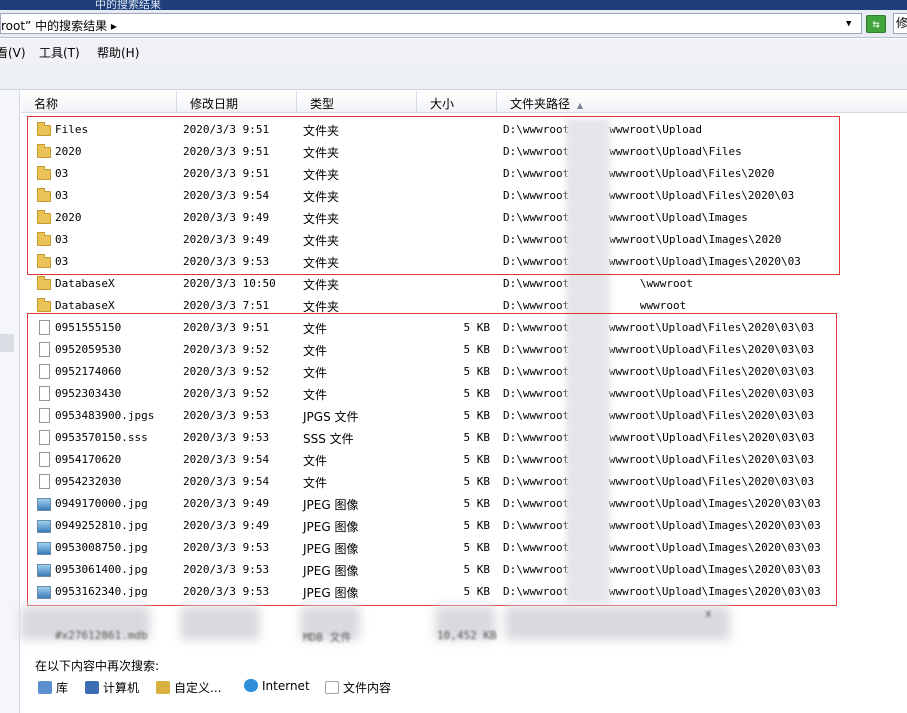 Image resolution: width=907 pixels, height=713 pixels. What do you see at coordinates (691, 173) in the screenshot?
I see `item-path-end: wwwroot\Upload\Files\2020` at bounding box center [691, 173].